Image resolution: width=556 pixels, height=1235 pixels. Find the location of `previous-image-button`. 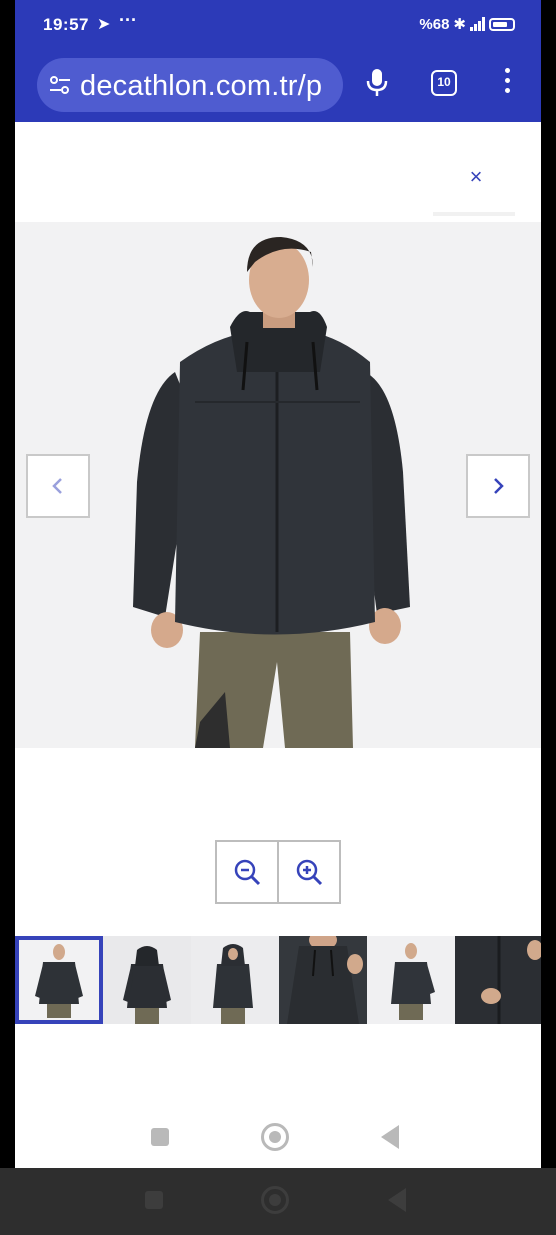

previous-image-button is located at coordinates (58, 486).